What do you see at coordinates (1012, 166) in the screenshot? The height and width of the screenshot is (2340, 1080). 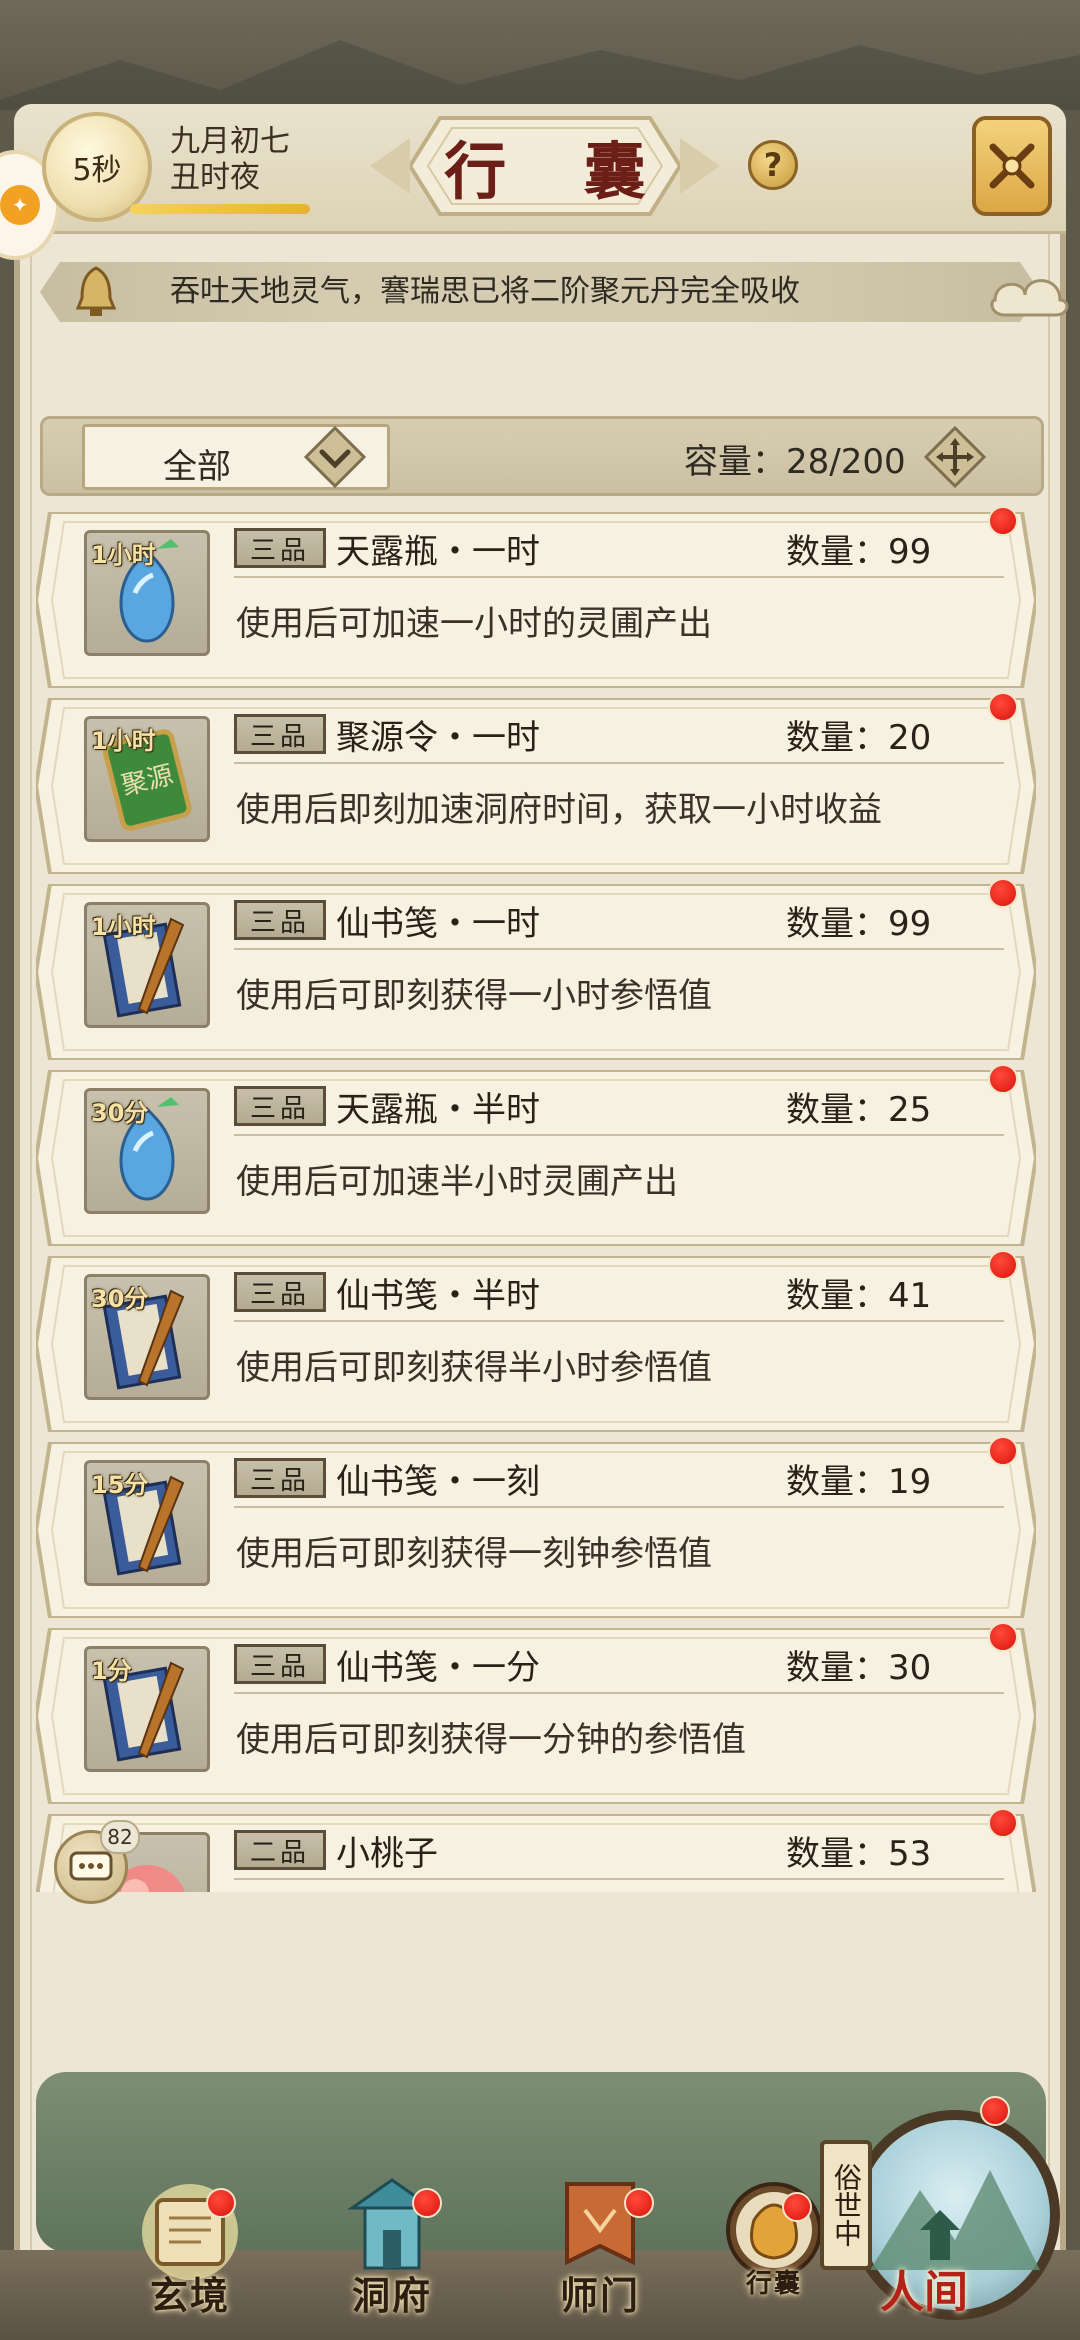 I see `close-icon` at bounding box center [1012, 166].